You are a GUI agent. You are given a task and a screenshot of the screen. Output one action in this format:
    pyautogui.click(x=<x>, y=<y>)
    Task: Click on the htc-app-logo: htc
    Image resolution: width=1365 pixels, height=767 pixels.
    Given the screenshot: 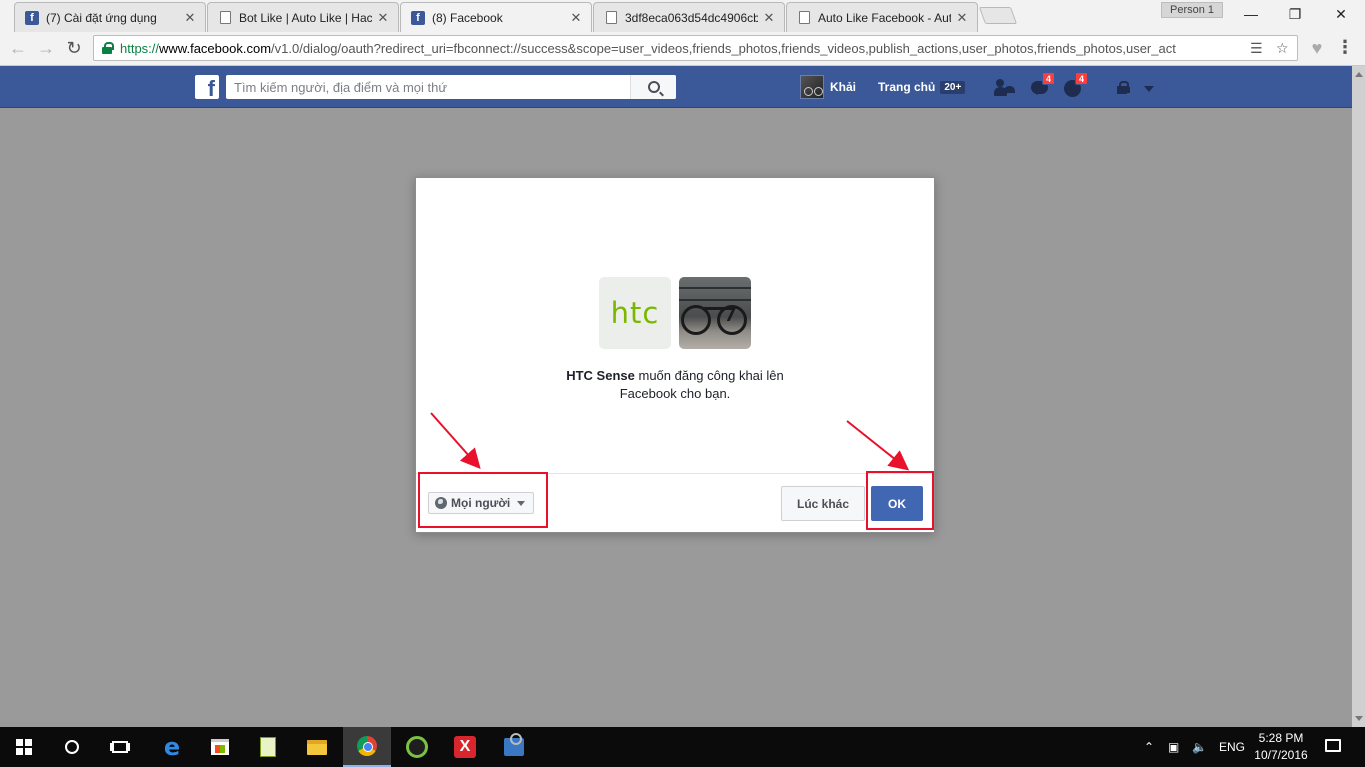 What is the action you would take?
    pyautogui.click(x=635, y=313)
    